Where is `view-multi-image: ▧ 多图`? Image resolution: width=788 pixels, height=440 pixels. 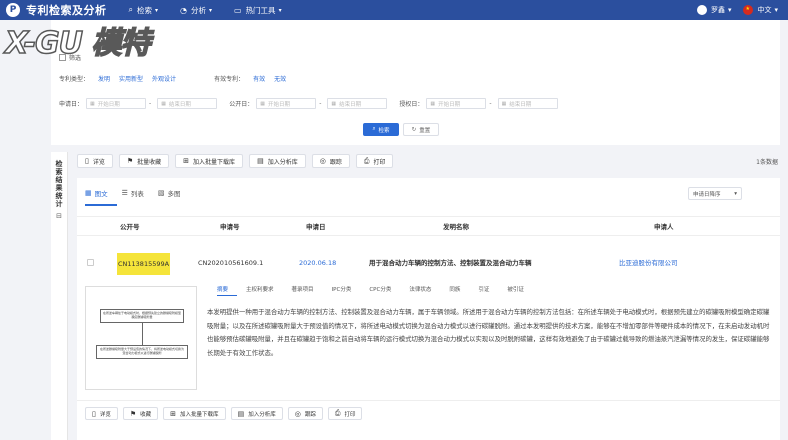
view-multi-image: ▧ 多图 is located at coordinates (169, 193).